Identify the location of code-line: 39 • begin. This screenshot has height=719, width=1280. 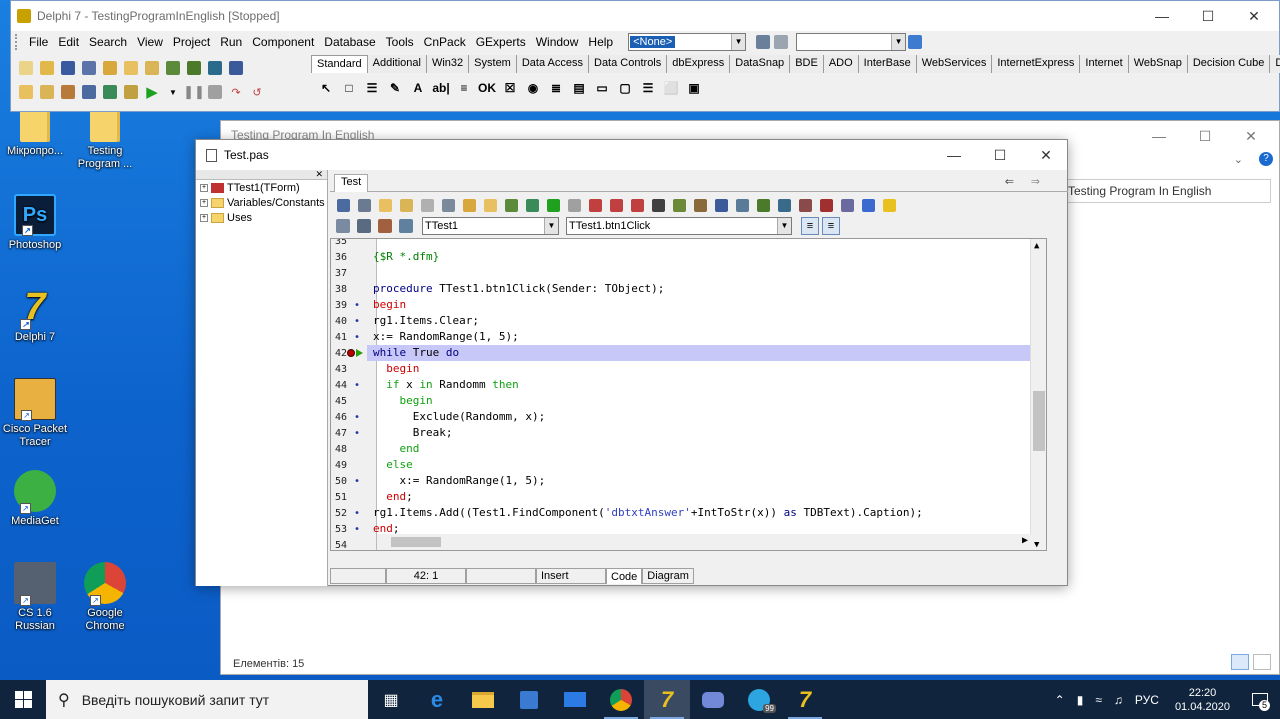
(688, 305).